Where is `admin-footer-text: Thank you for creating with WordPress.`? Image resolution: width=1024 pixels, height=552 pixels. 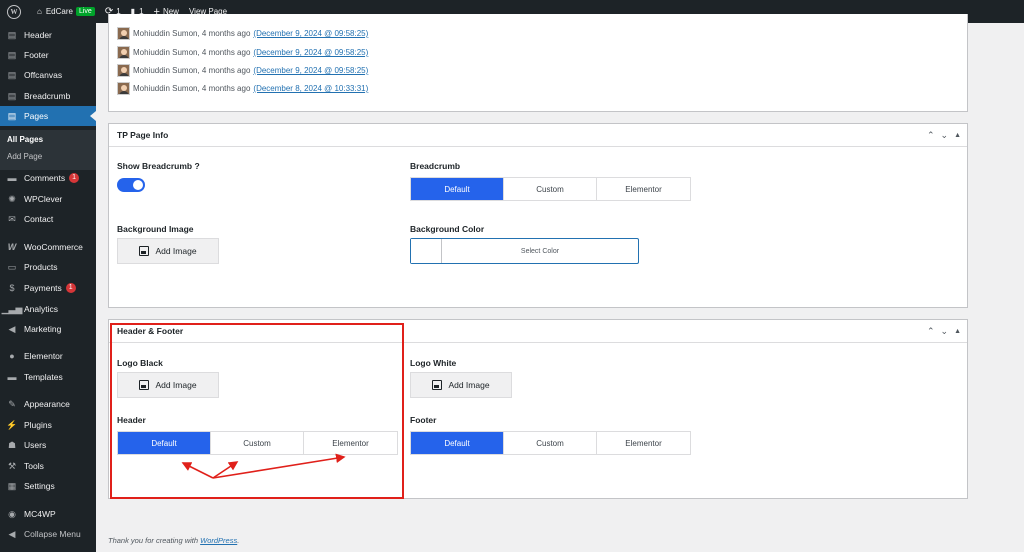
admin-footer-text: Thank you for creating with WordPress. is located at coordinates (173, 540).